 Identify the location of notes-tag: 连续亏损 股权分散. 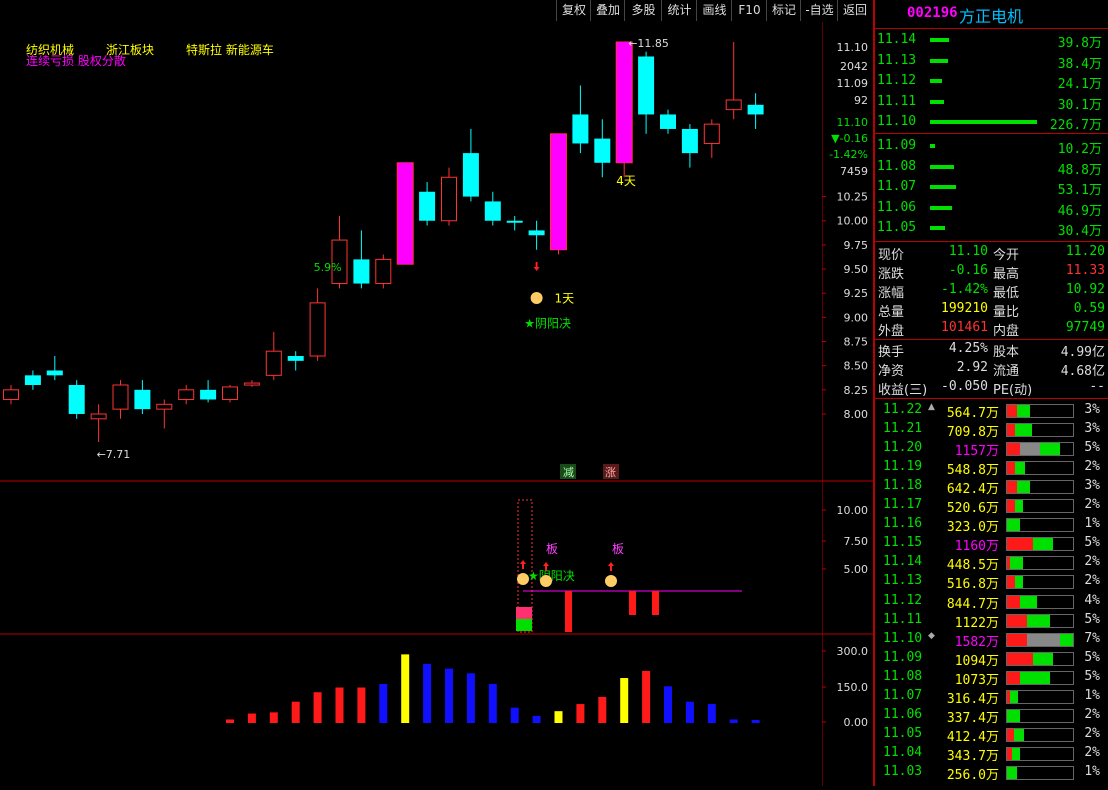
(76, 61).